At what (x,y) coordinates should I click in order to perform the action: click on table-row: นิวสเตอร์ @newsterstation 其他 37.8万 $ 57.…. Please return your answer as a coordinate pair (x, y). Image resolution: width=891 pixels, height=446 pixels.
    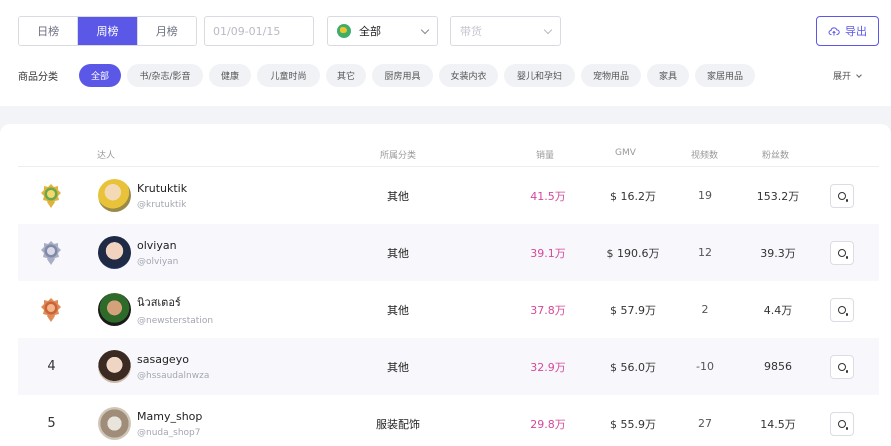
    Looking at the image, I should click on (448, 309).